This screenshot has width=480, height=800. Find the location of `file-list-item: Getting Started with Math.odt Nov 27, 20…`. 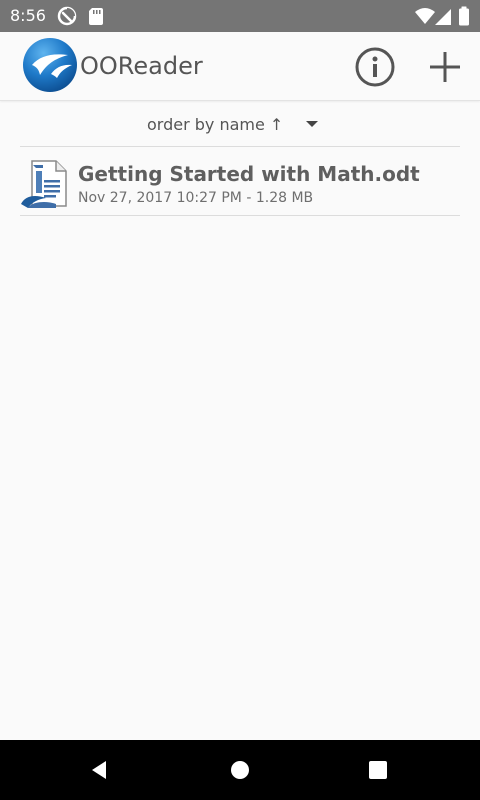

file-list-item: Getting Started with Math.odt Nov 27, 20… is located at coordinates (240, 181).